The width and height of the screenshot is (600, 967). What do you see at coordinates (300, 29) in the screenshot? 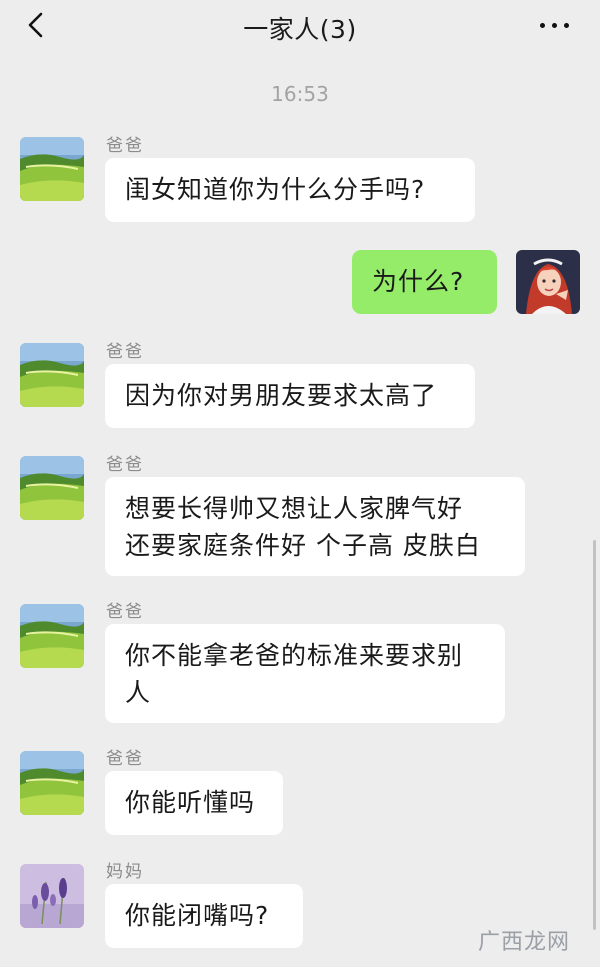
I see `chat-title: 一家人(3)` at bounding box center [300, 29].